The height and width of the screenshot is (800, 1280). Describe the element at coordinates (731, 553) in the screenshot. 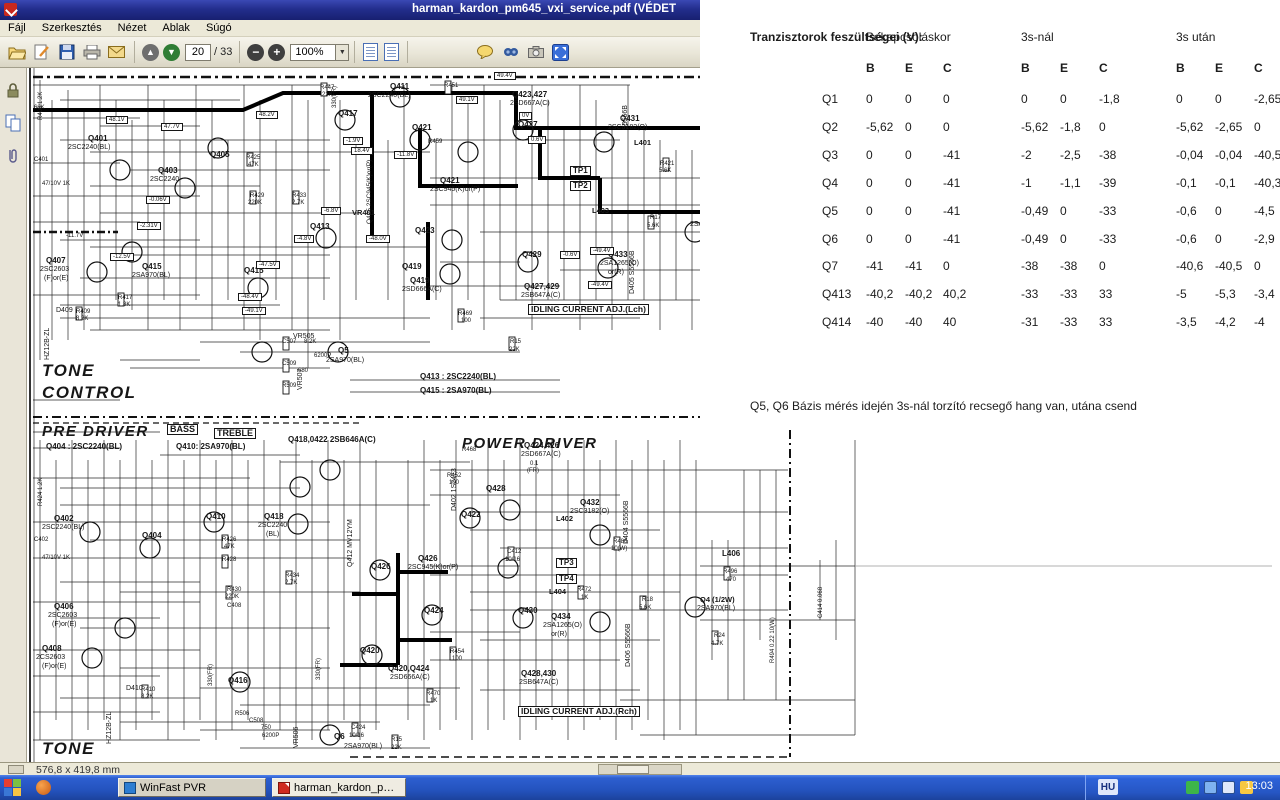

I see `schematic-label: L406` at that location.